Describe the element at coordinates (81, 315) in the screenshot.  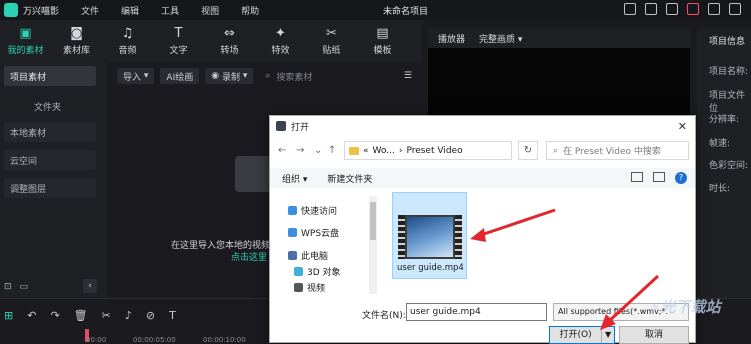
I see `delete-icon: 🗑` at that location.